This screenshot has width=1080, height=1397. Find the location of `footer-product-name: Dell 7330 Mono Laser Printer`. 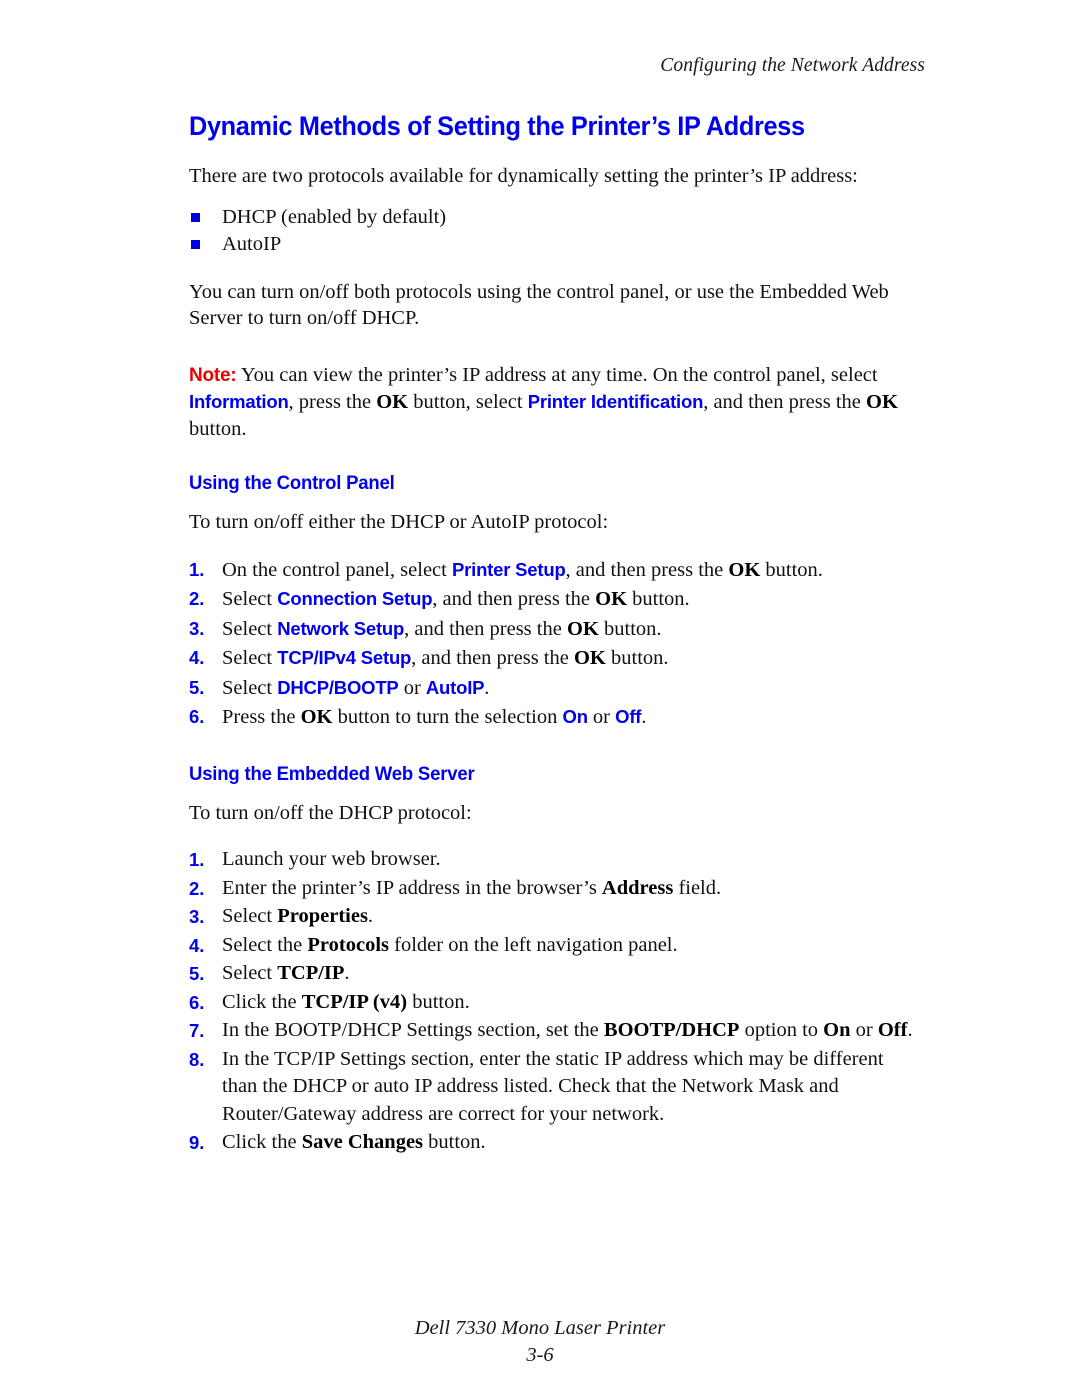

footer-product-name: Dell 7330 Mono Laser Printer is located at coordinates (540, 1328).